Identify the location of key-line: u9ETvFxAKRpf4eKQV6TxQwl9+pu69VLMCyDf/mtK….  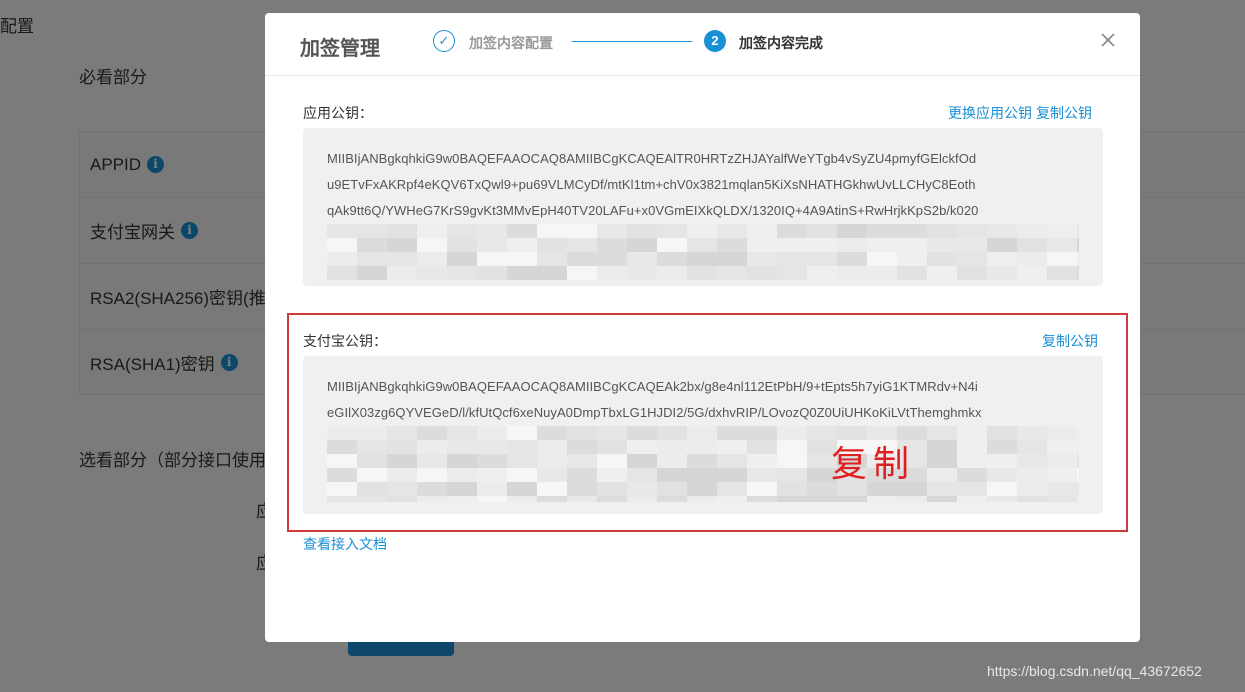
(651, 184).